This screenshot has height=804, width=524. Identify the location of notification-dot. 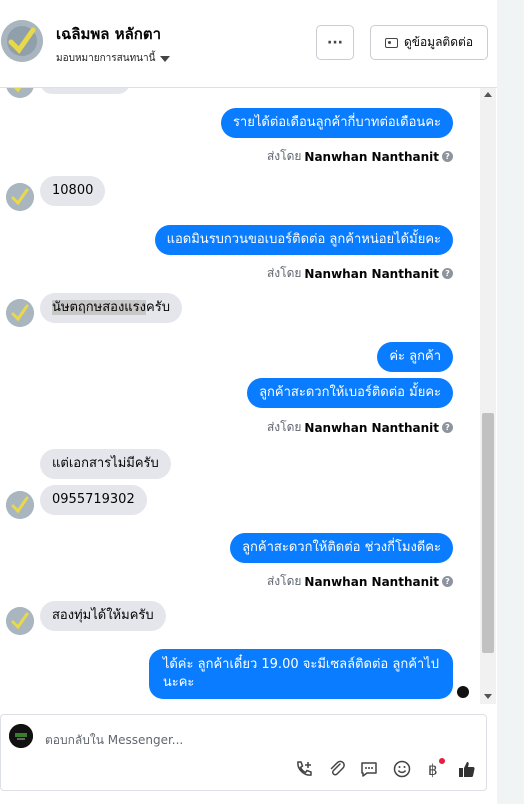
(442, 761).